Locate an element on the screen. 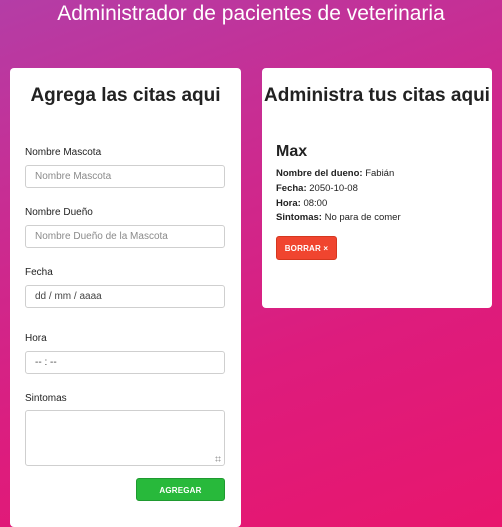  date-input: dd / mm / aaaa is located at coordinates (125, 296).